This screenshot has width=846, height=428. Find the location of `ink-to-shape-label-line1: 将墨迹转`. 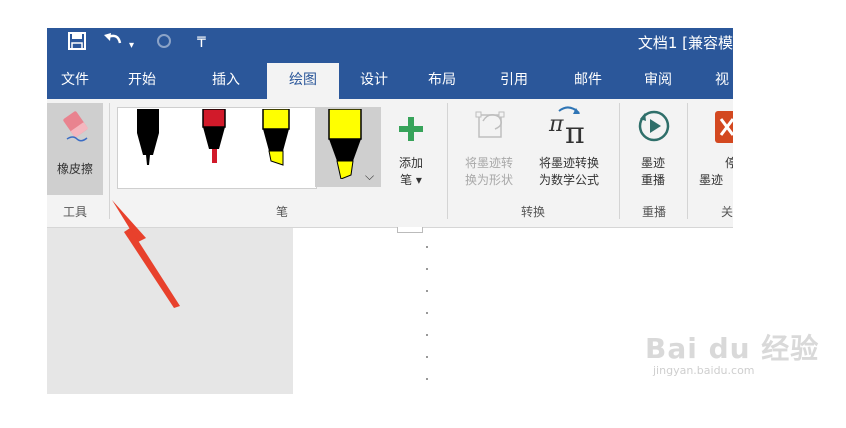

ink-to-shape-label-line1: 将墨迹转 is located at coordinates (488, 163).